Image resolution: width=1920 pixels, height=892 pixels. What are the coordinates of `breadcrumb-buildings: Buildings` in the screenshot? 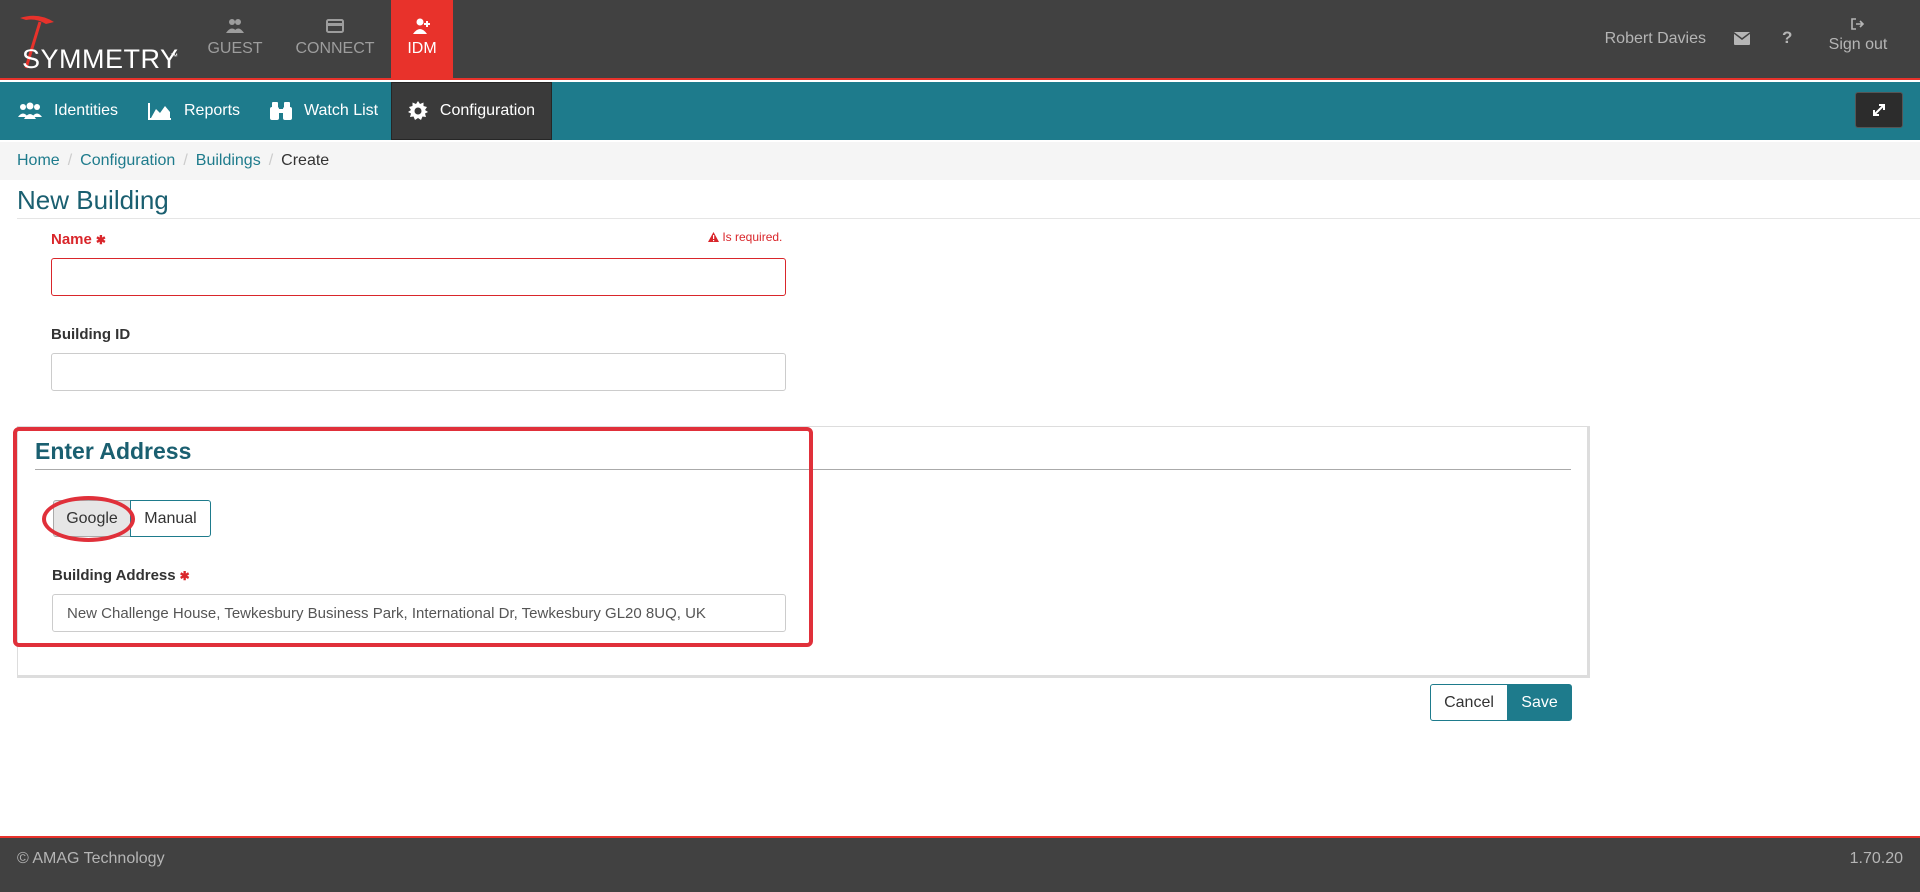 It's located at (228, 161).